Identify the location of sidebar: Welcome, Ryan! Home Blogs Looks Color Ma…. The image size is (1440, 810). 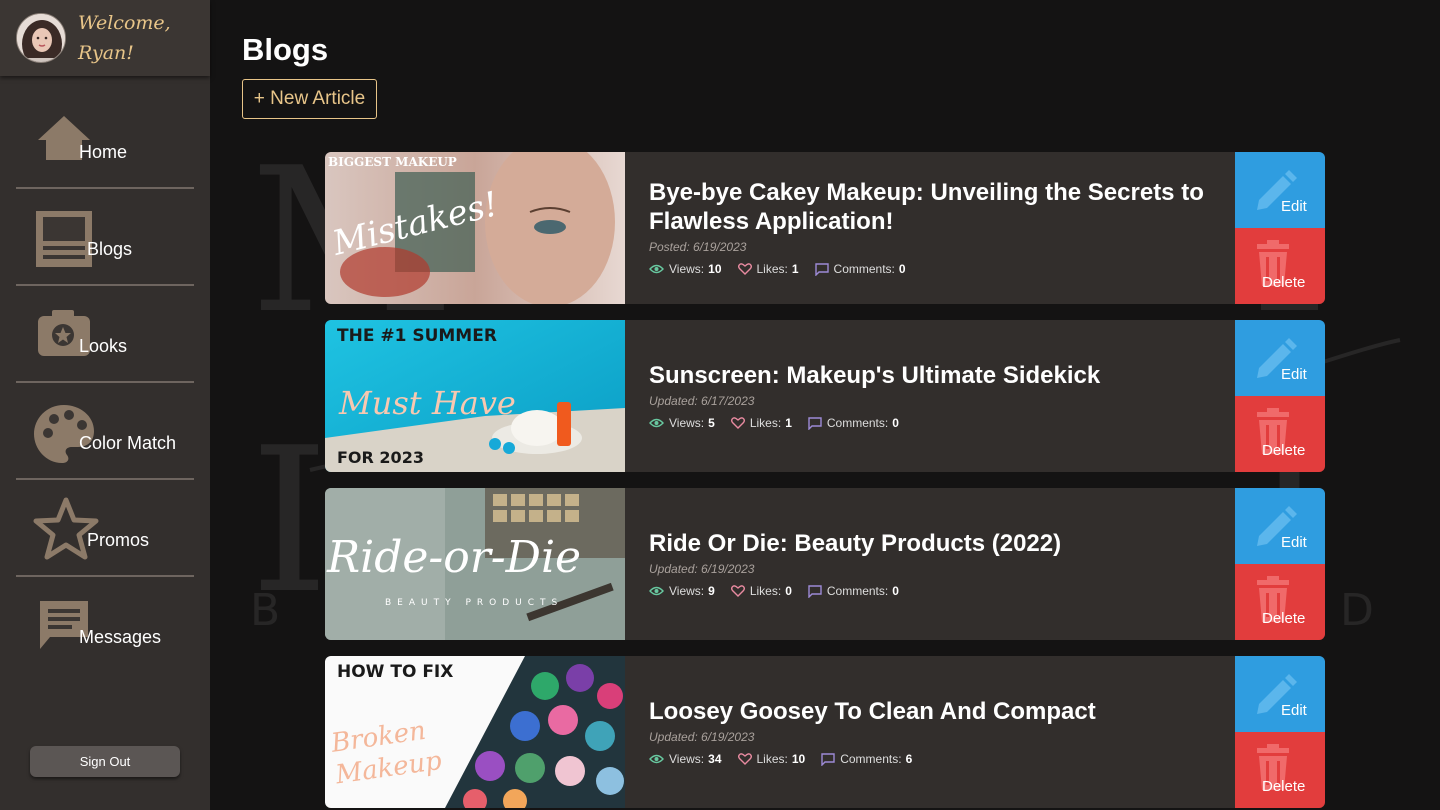
(105, 405).